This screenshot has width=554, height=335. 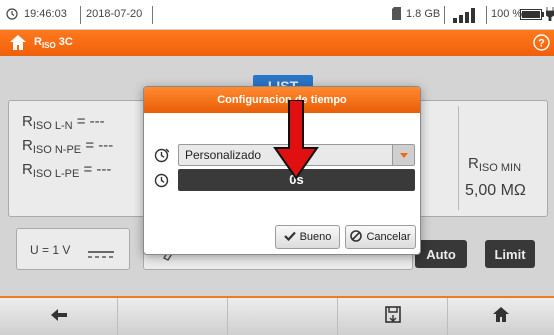 What do you see at coordinates (396, 15) in the screenshot?
I see `sd-card-icon` at bounding box center [396, 15].